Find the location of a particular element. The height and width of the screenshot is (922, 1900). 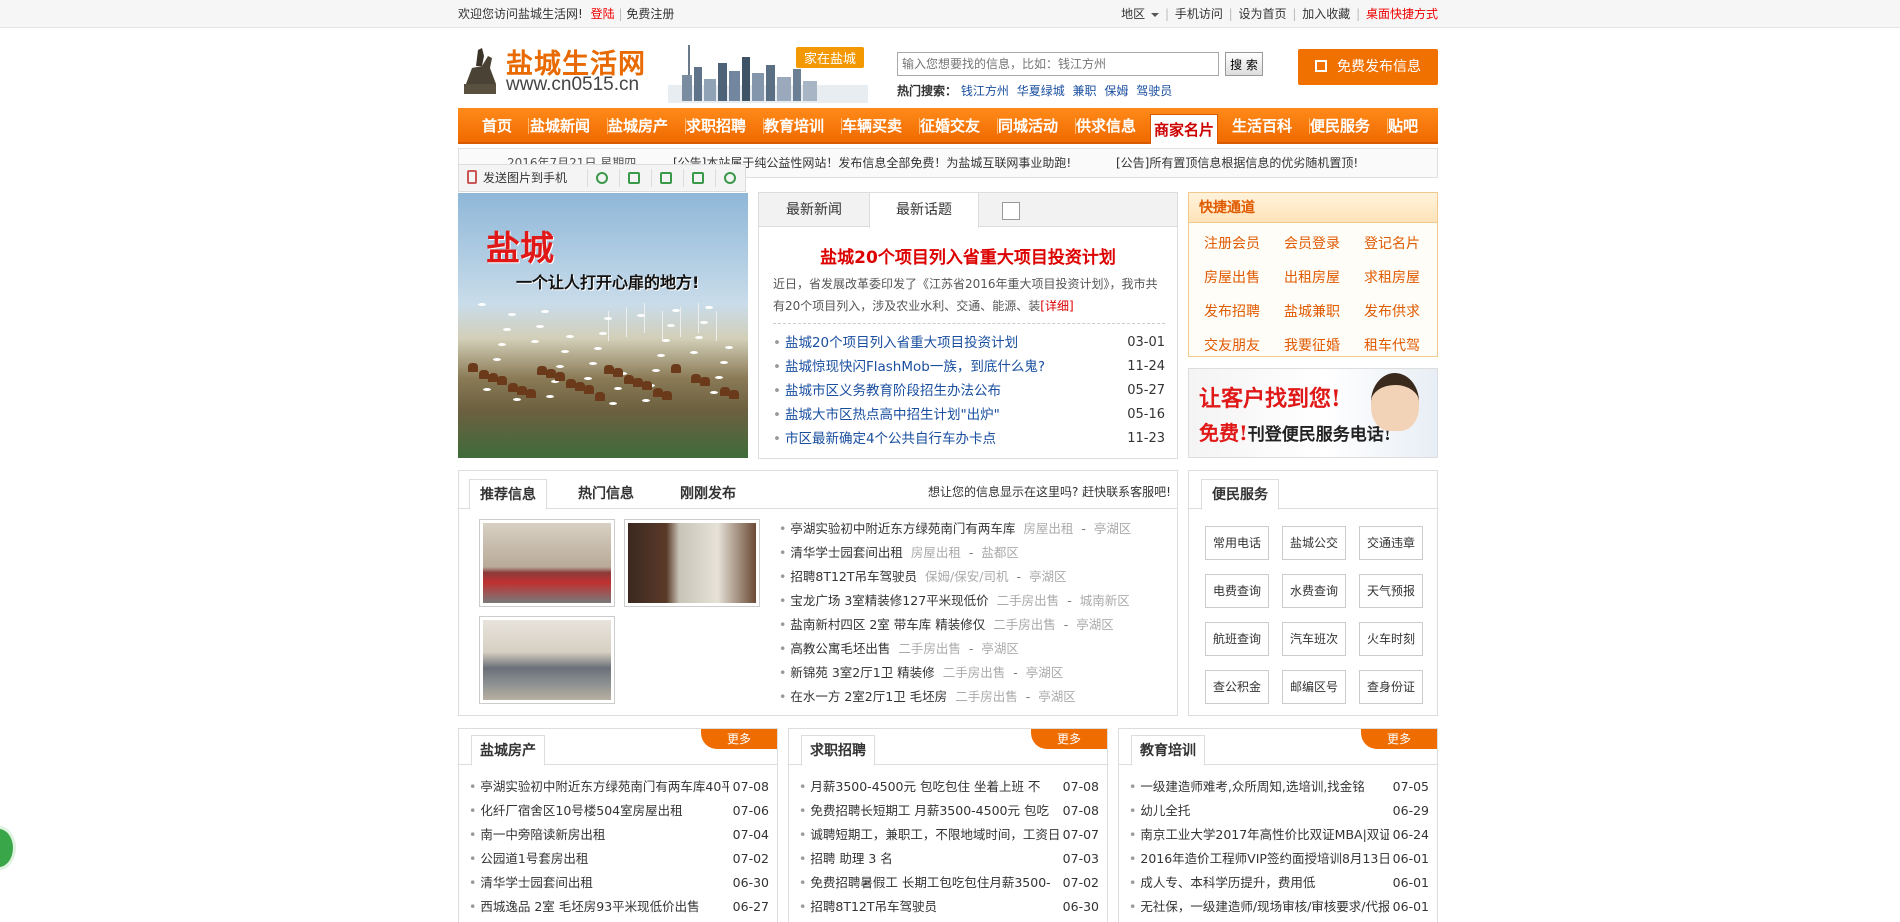

list-item: • 盐城20个项目列入省重大项目投资计划 03-01 is located at coordinates (969, 343).